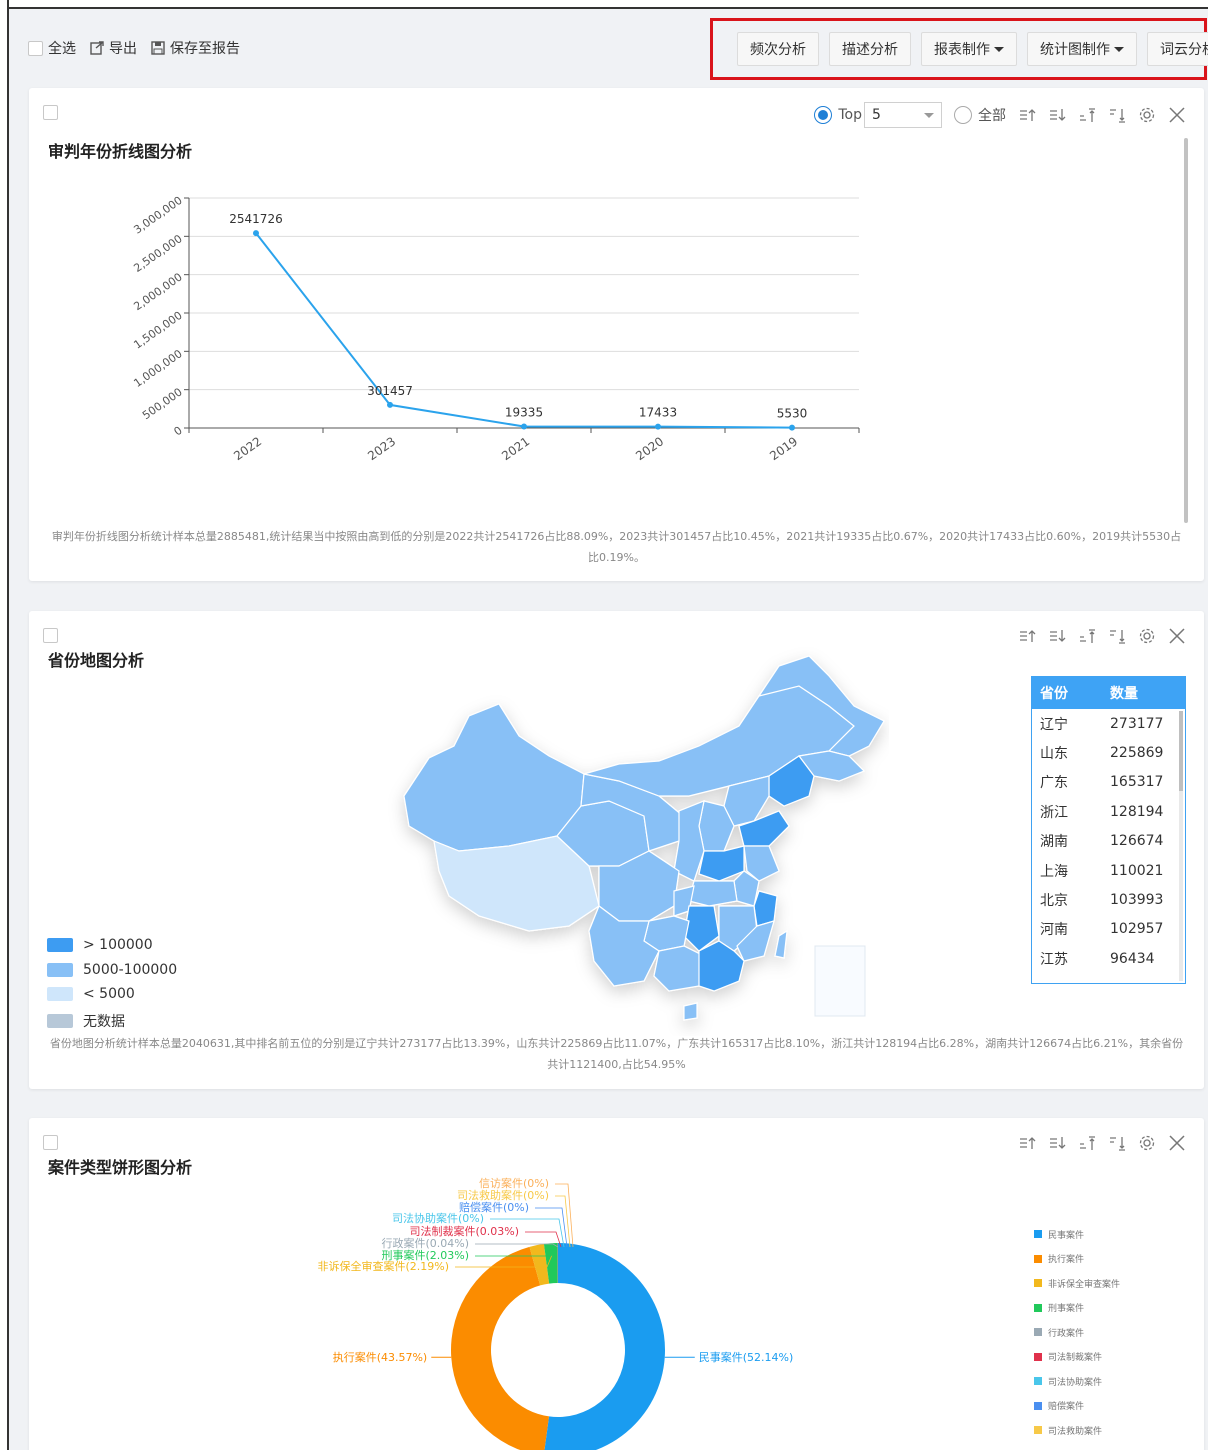 This screenshot has width=1208, height=1450. I want to click on column-header-province: 省份, so click(1054, 694).